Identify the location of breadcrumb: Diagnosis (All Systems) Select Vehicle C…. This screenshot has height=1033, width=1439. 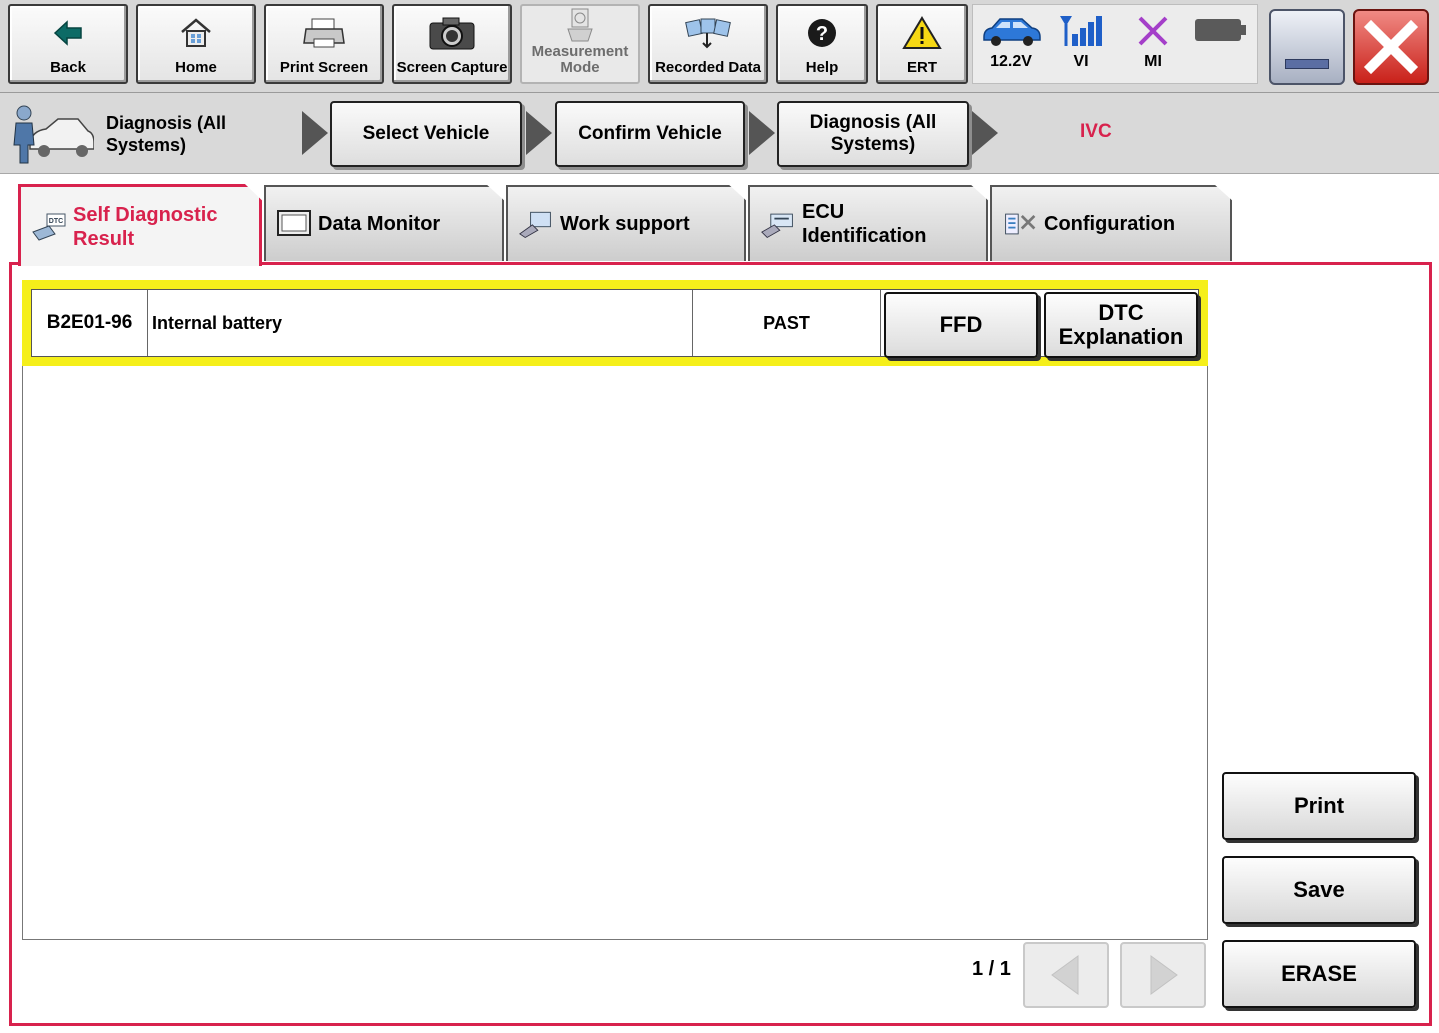
(719, 133).